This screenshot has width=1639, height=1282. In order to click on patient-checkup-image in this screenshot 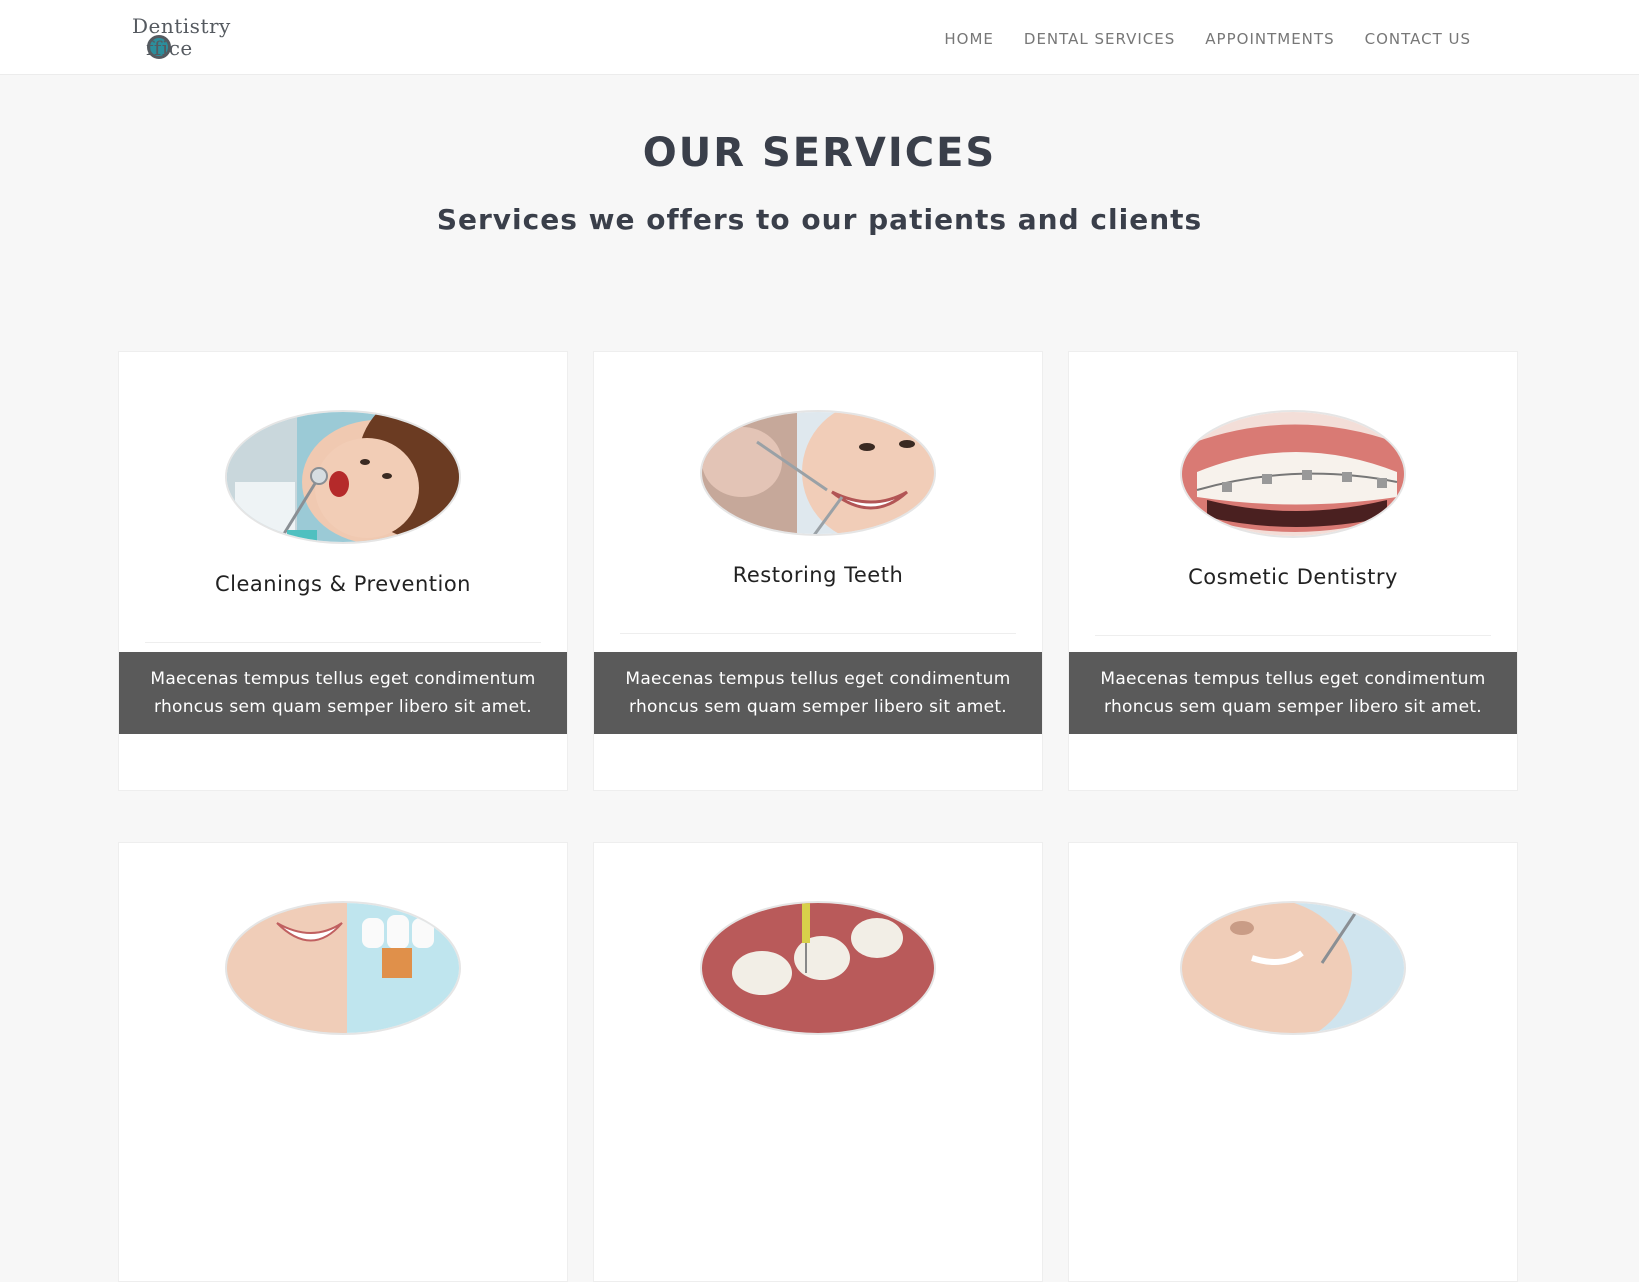, I will do `click(1293, 968)`.